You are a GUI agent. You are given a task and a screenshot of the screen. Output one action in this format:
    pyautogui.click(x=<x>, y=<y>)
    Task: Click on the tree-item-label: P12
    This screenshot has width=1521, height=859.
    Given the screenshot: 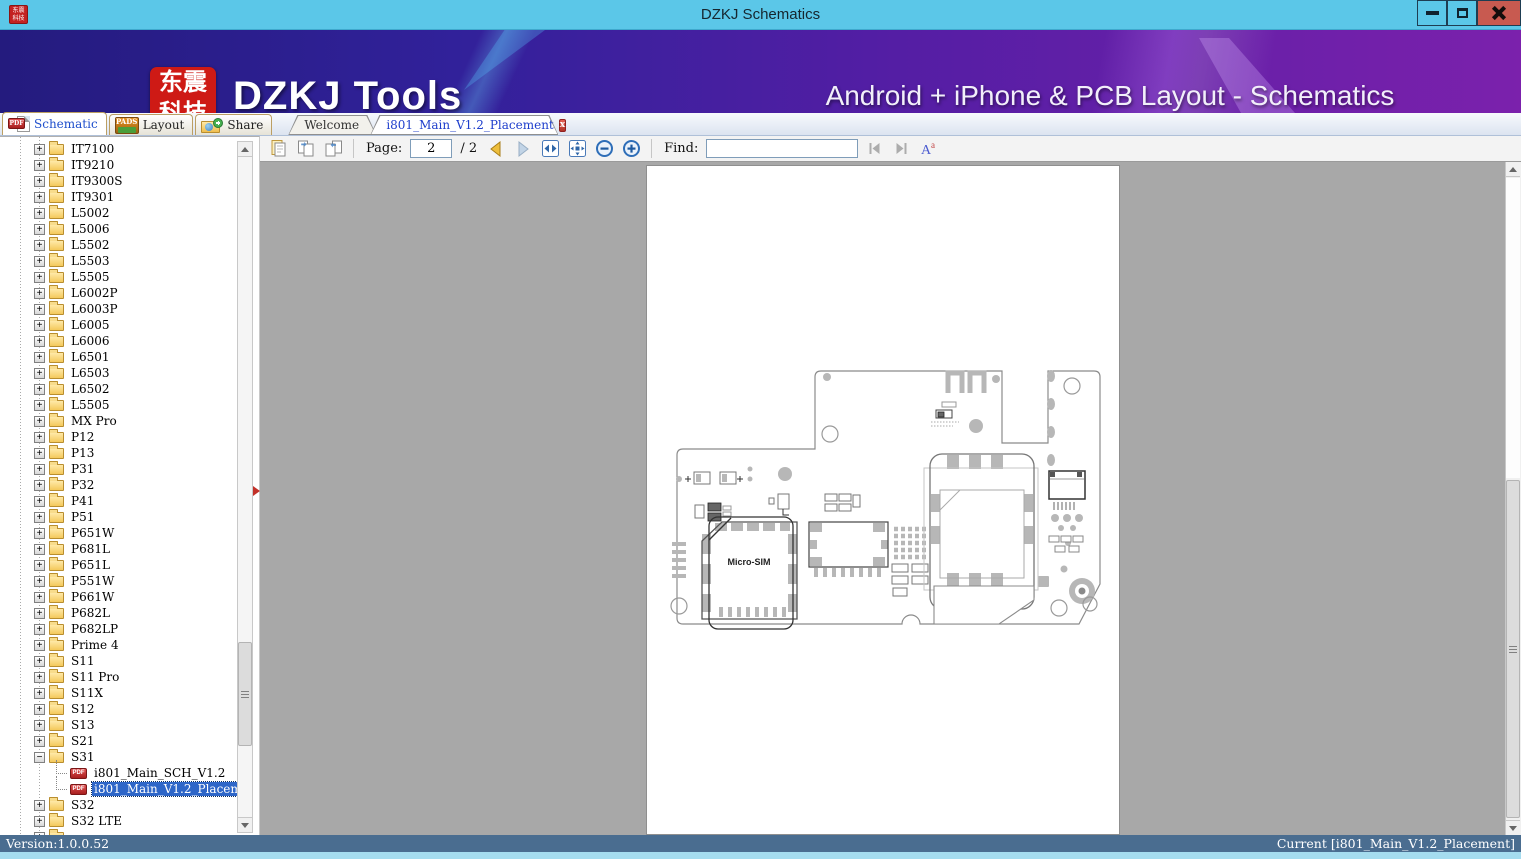 What is the action you would take?
    pyautogui.click(x=82, y=437)
    